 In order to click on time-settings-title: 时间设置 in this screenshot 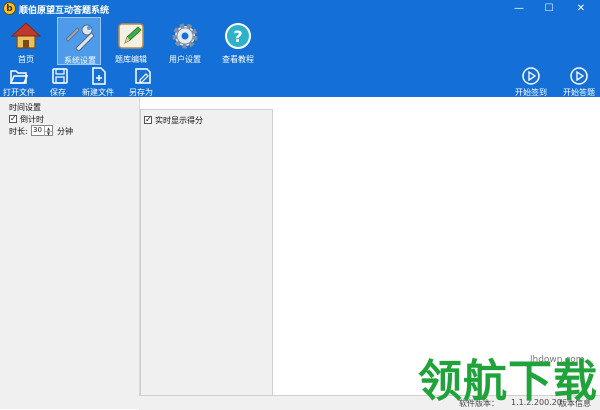, I will do `click(25, 107)`.